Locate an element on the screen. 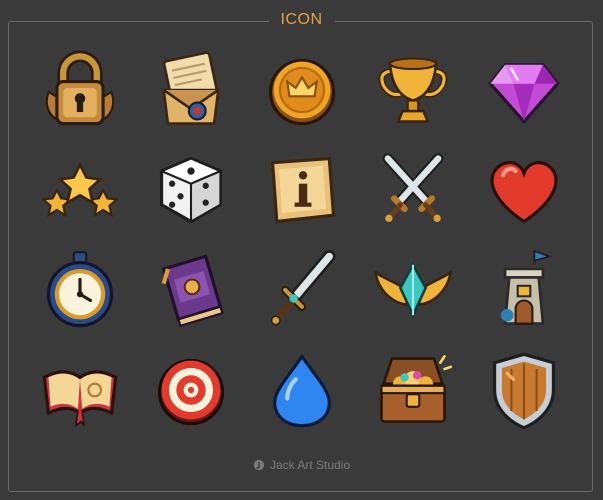  crown-coin-icon is located at coordinates (301, 92).